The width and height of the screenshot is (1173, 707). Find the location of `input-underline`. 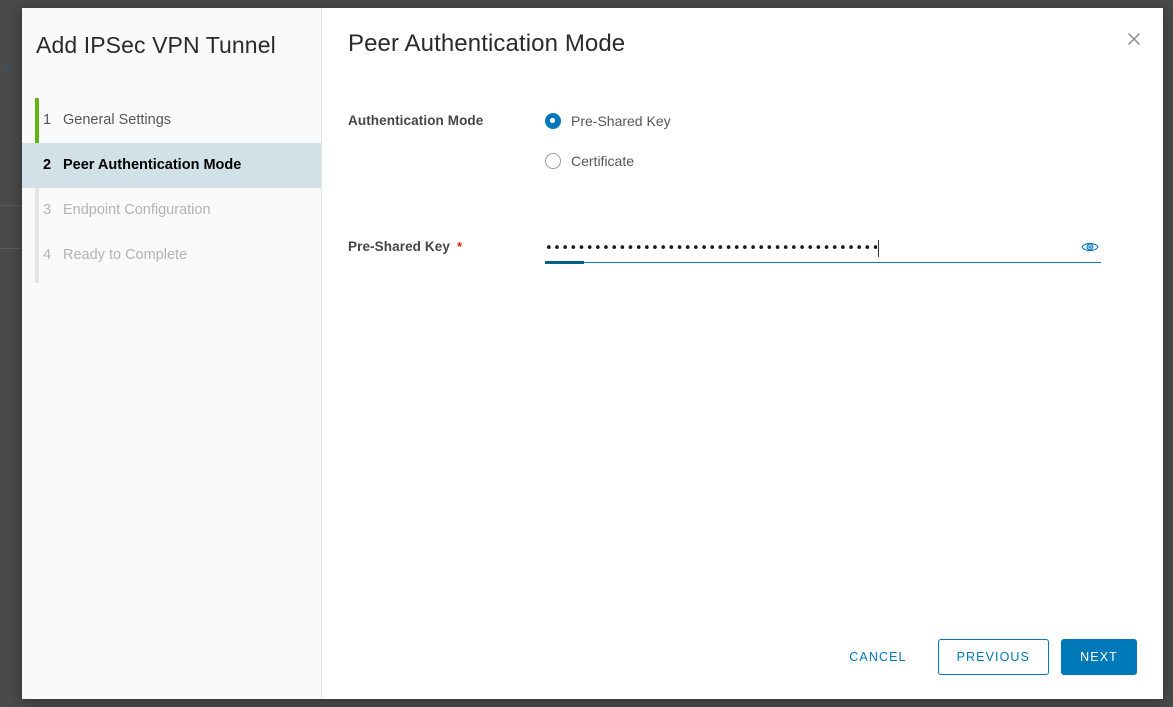

input-underline is located at coordinates (823, 262).